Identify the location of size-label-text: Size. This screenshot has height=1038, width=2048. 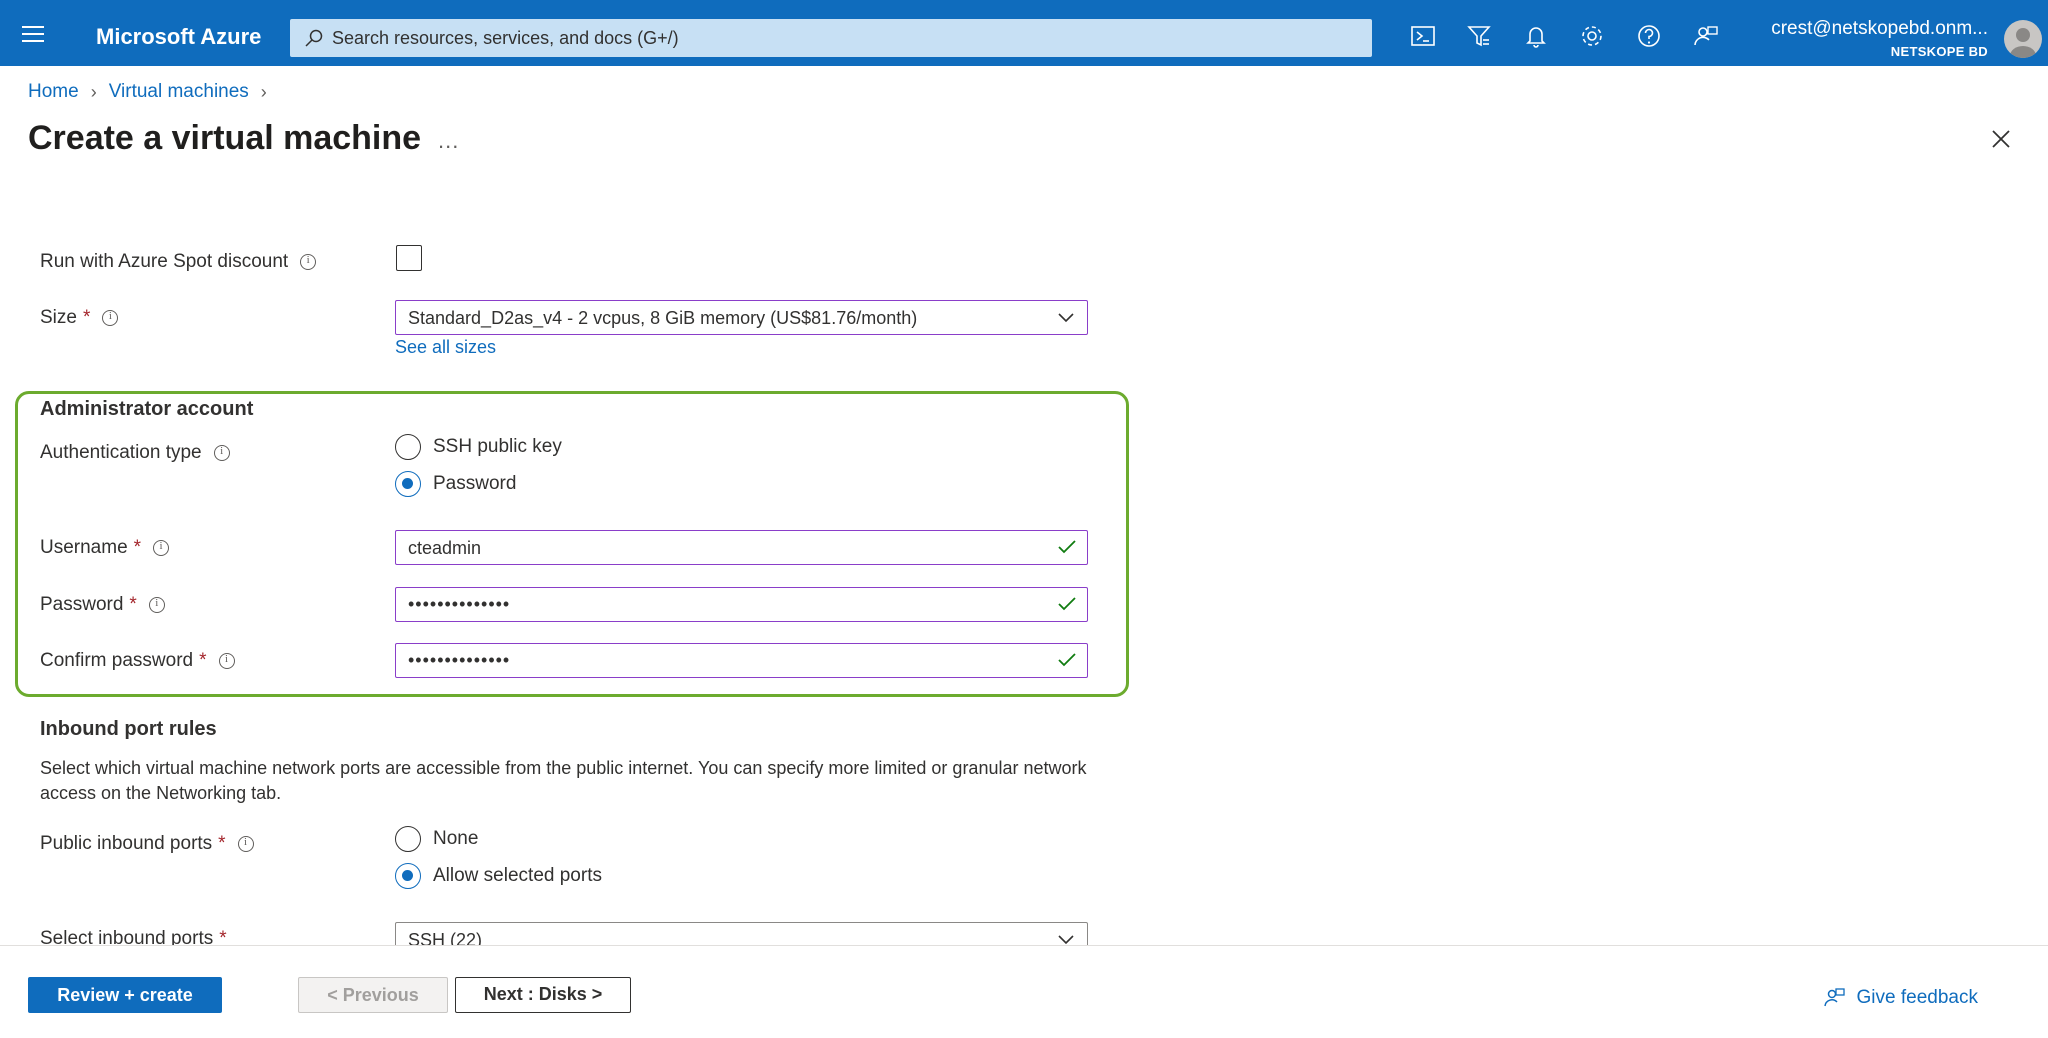
(58, 317).